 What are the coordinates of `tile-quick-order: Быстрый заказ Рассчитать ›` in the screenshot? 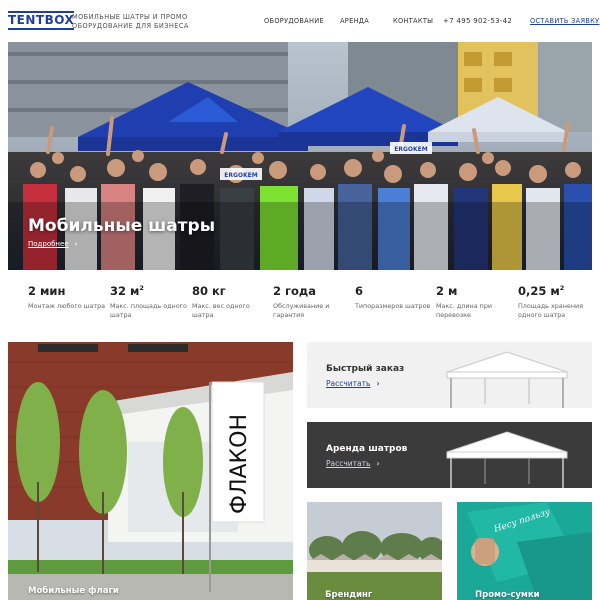 It's located at (449, 375).